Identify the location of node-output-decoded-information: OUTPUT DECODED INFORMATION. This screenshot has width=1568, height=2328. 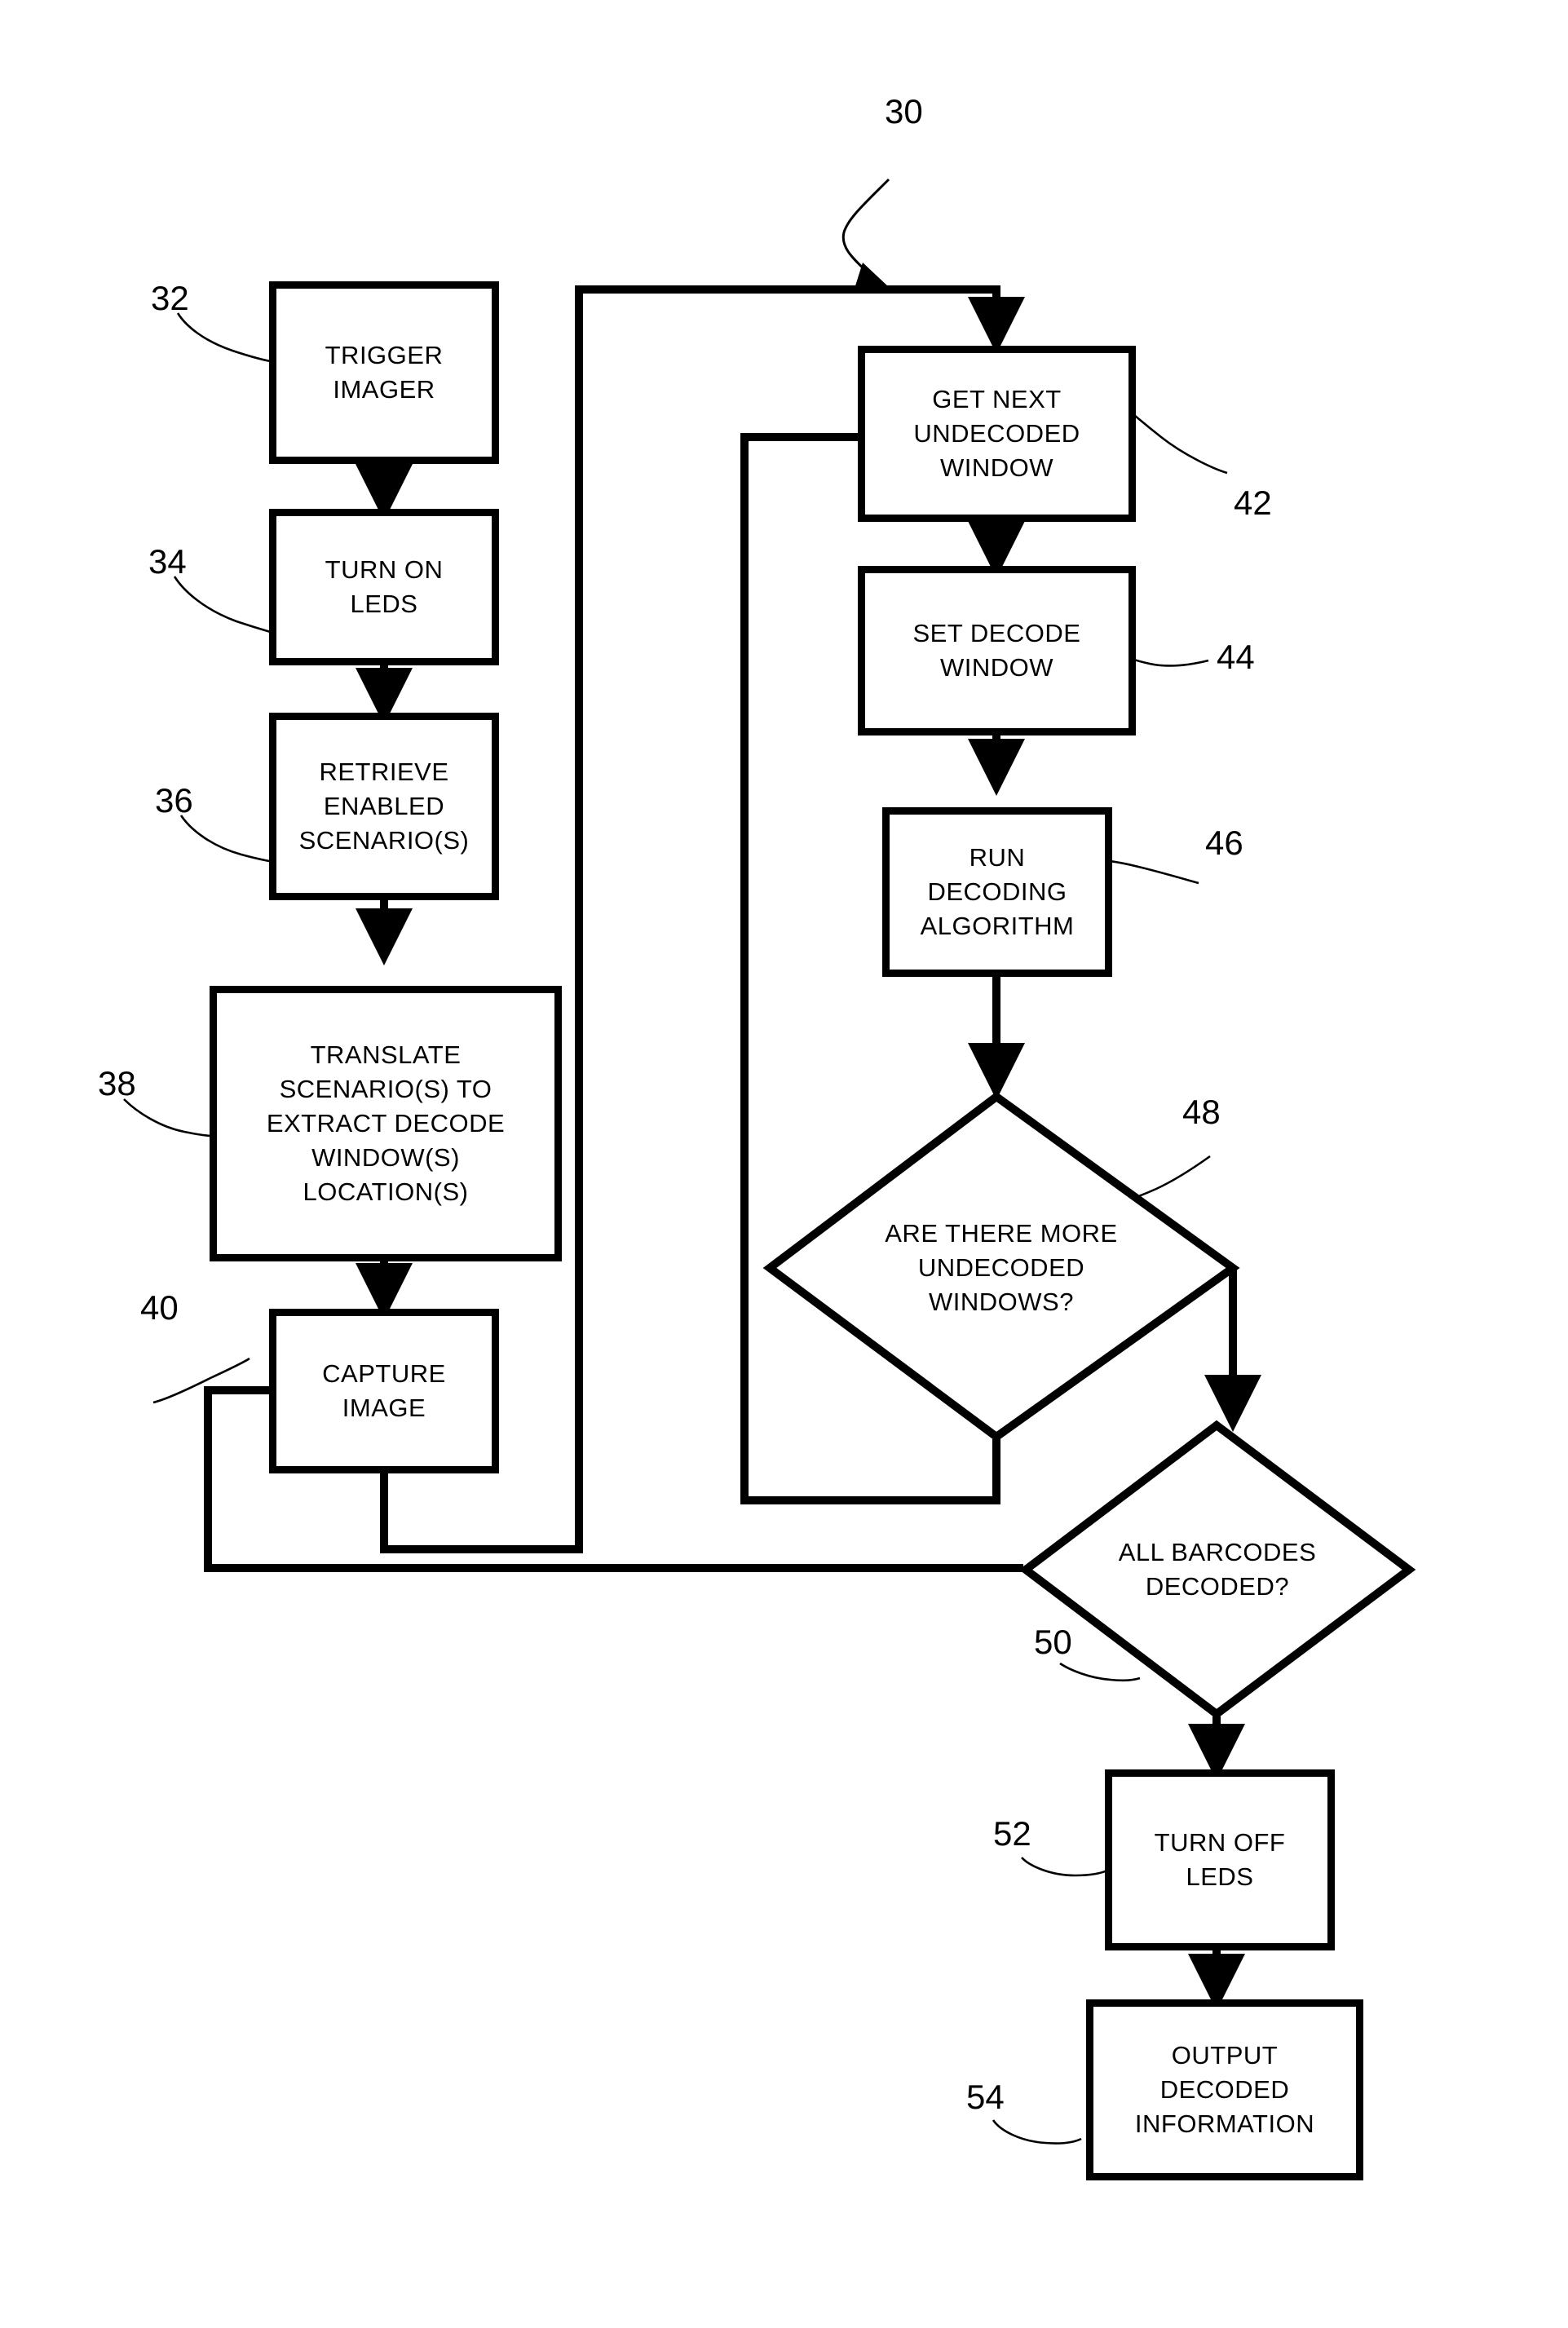
(1224, 2089).